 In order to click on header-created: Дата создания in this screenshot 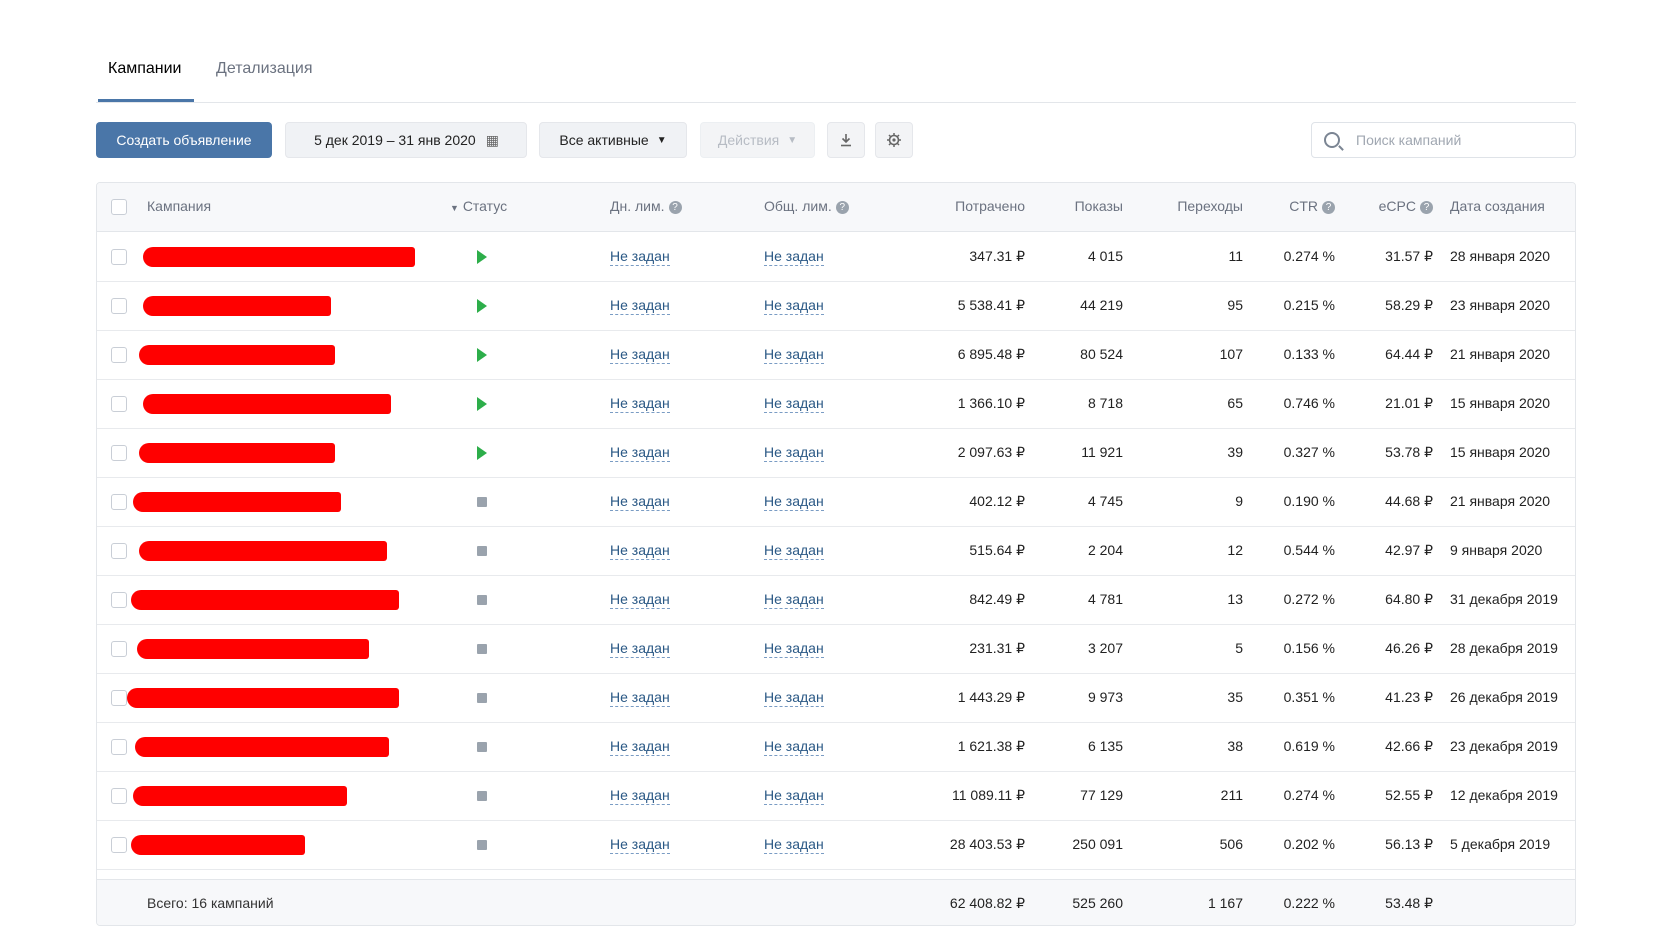, I will do `click(1497, 206)`.